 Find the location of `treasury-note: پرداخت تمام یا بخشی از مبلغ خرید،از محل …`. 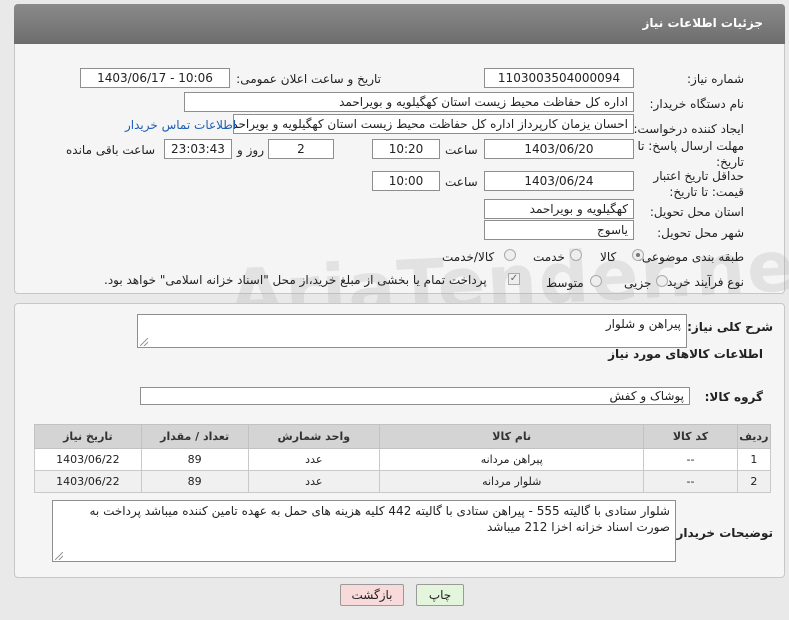

treasury-note: پرداخت تمام یا بخشی از مبلغ خرید،از محل … is located at coordinates (295, 280).